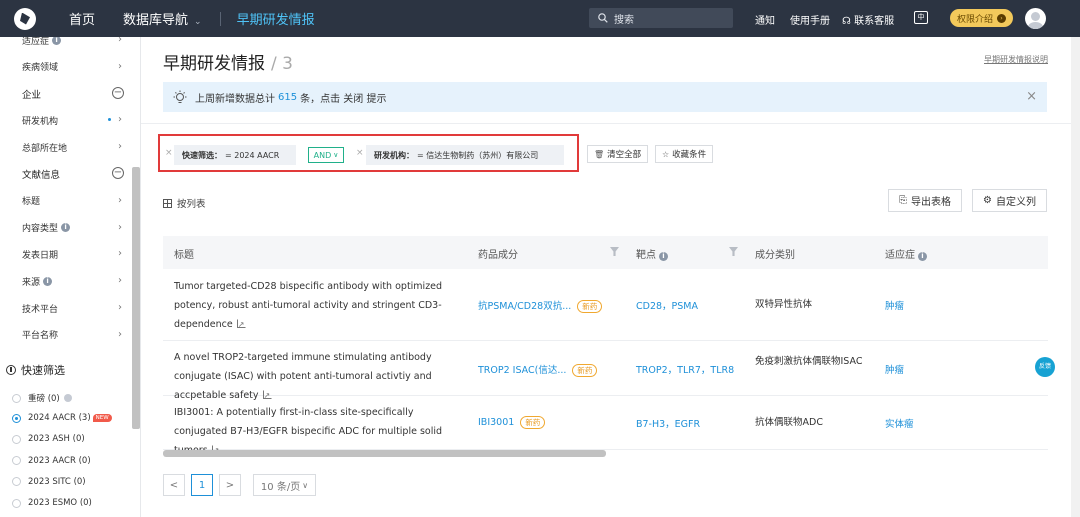 Image resolution: width=1080 pixels, height=517 pixels. I want to click on page-1-button: 1, so click(202, 485).